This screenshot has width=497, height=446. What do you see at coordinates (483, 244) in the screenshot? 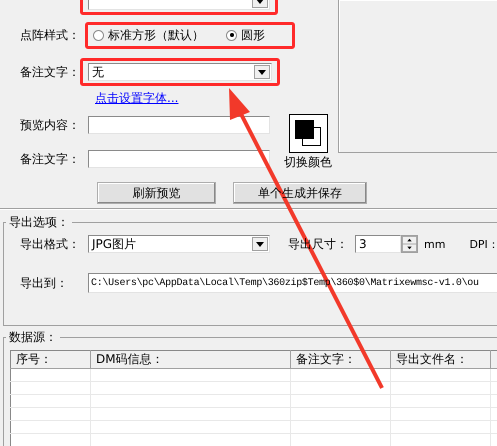
I see `field-label: DPI：` at bounding box center [483, 244].